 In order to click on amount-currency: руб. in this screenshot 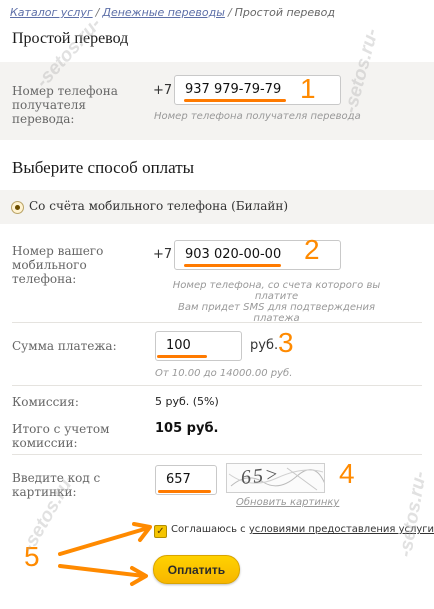, I will do `click(264, 345)`.